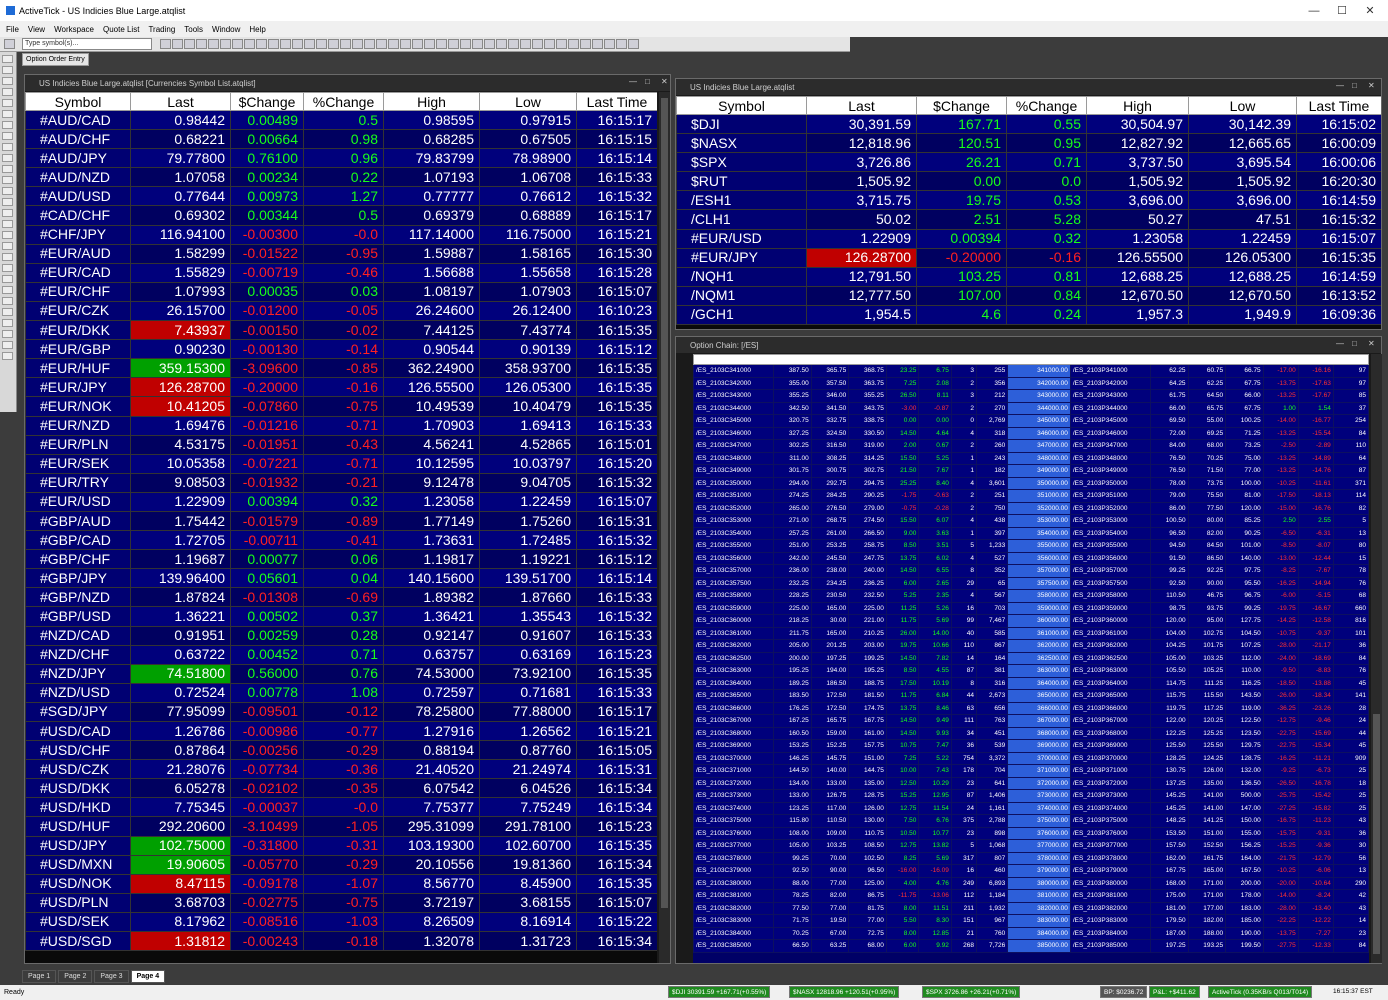  Describe the element at coordinates (1371, 343) in the screenshot. I see `window-close-icon: ✕` at that location.